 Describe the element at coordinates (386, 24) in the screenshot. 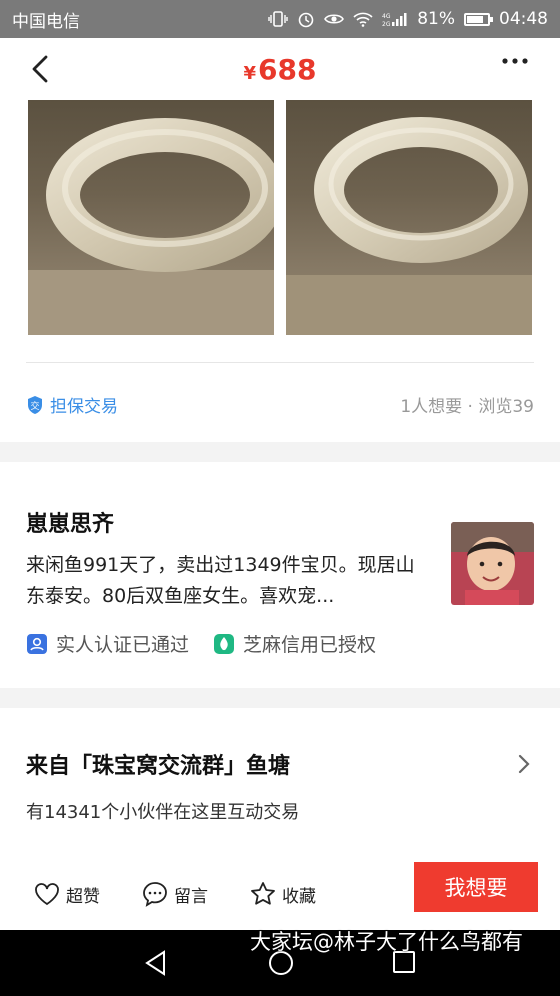

I see `svg-text: 2G` at that location.